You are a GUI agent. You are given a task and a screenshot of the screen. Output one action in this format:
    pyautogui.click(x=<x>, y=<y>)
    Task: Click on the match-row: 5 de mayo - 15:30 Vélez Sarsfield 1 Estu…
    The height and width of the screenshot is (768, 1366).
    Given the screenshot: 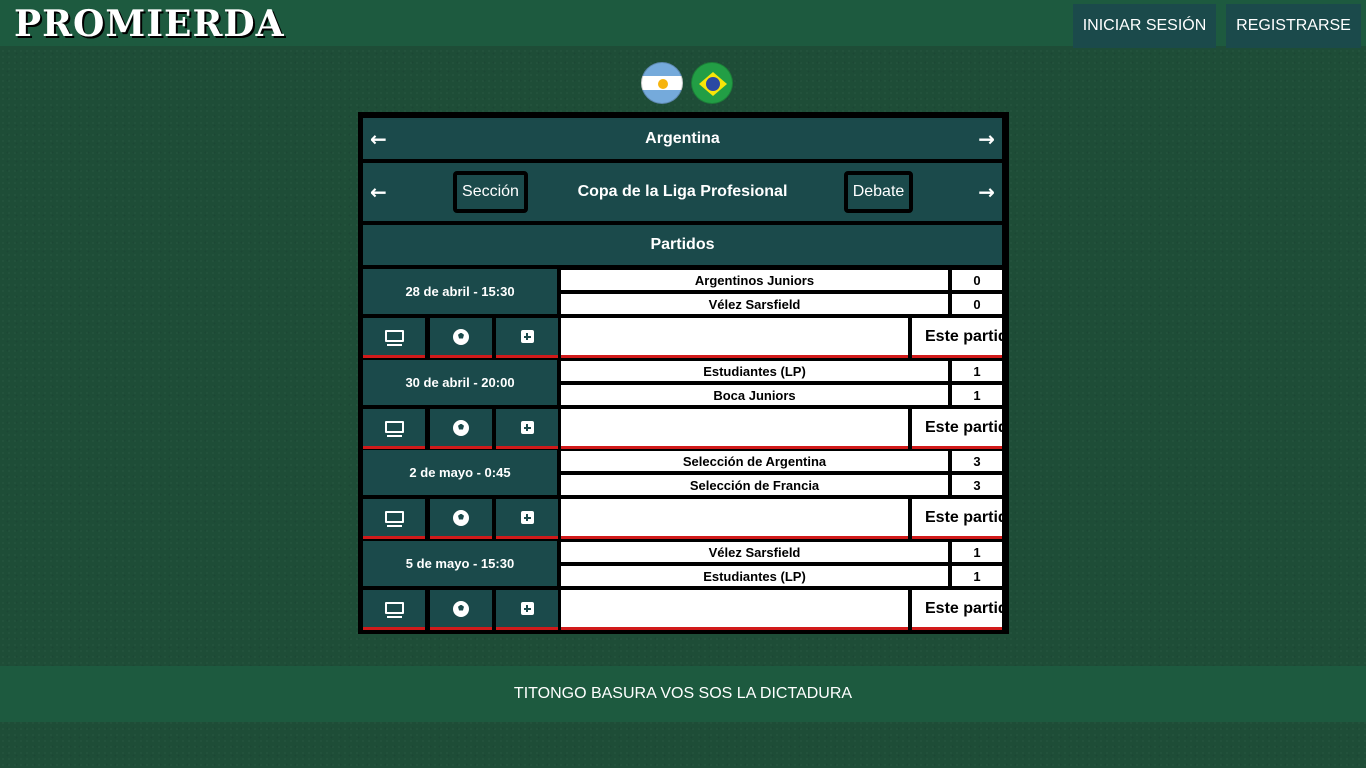 What is the action you would take?
    pyautogui.click(x=682, y=586)
    